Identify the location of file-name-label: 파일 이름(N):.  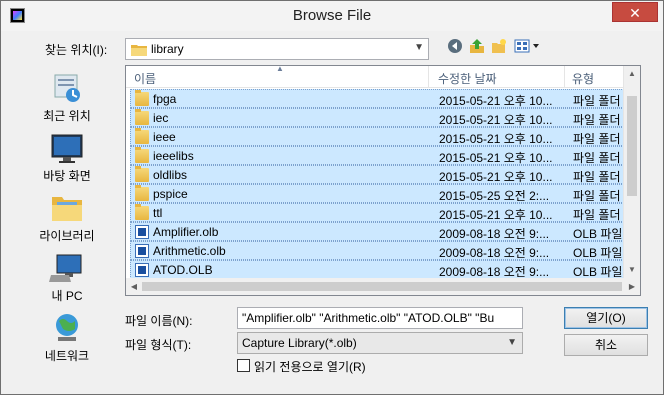
(159, 321).